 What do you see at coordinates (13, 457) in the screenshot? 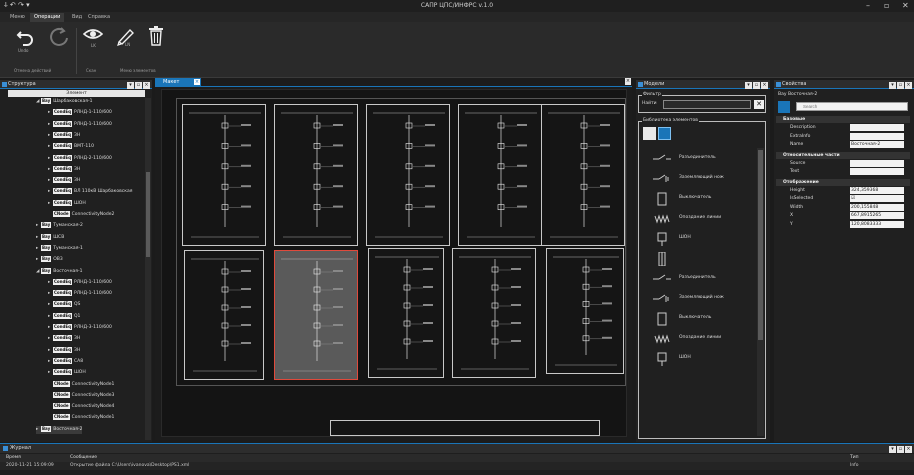
I see `journal-col-time: Время` at bounding box center [13, 457].